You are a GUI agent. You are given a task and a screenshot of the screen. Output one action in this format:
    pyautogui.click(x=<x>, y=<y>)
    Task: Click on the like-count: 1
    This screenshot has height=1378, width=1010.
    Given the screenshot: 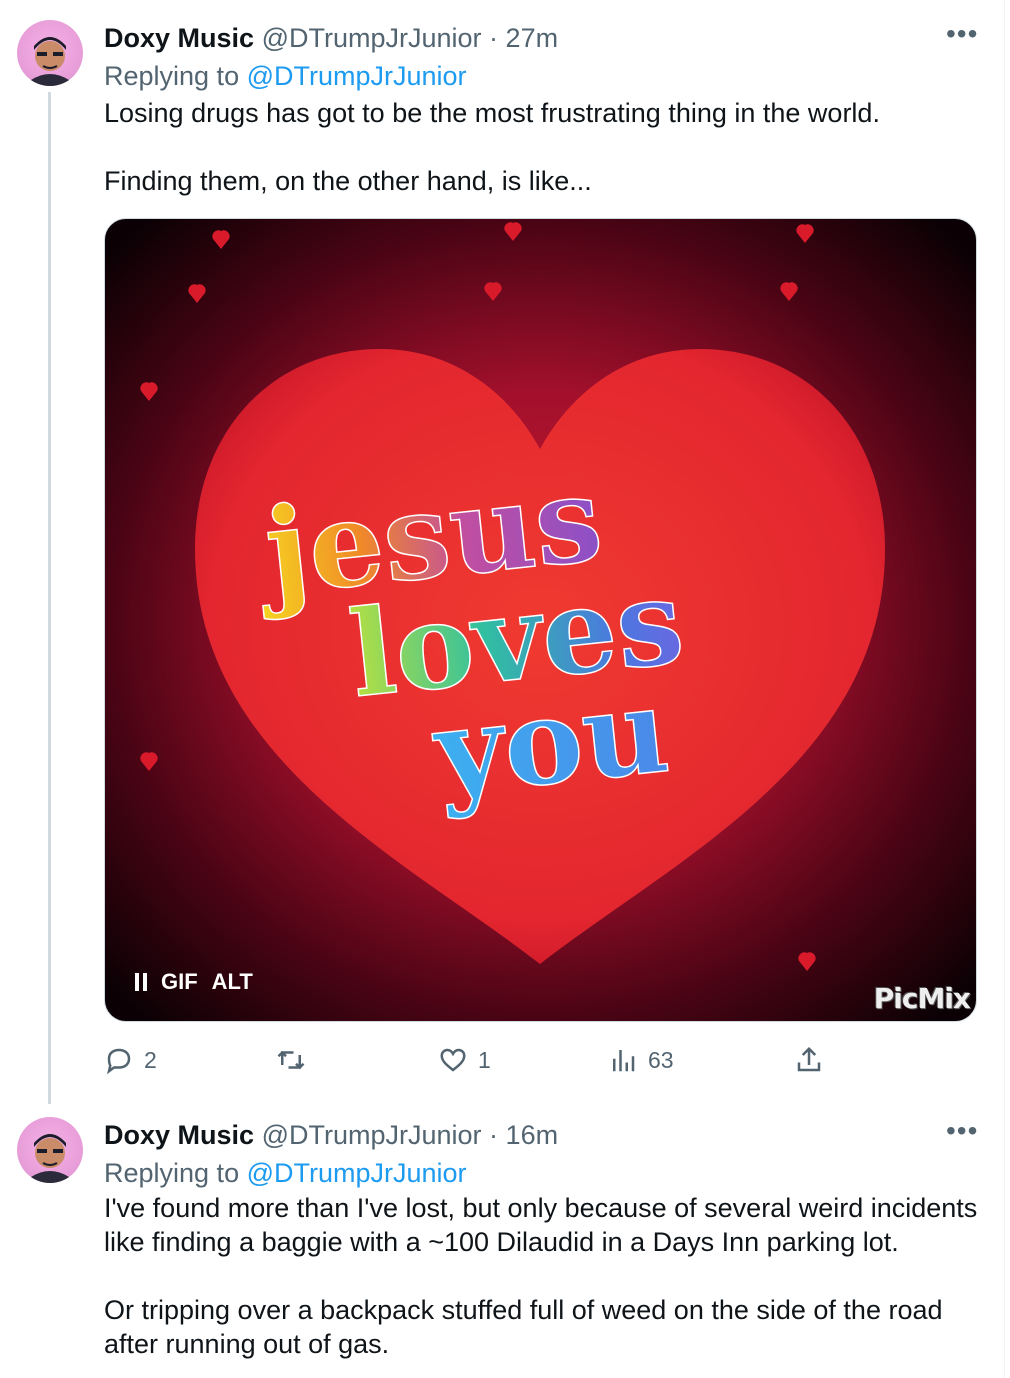 What is the action you would take?
    pyautogui.click(x=484, y=1059)
    